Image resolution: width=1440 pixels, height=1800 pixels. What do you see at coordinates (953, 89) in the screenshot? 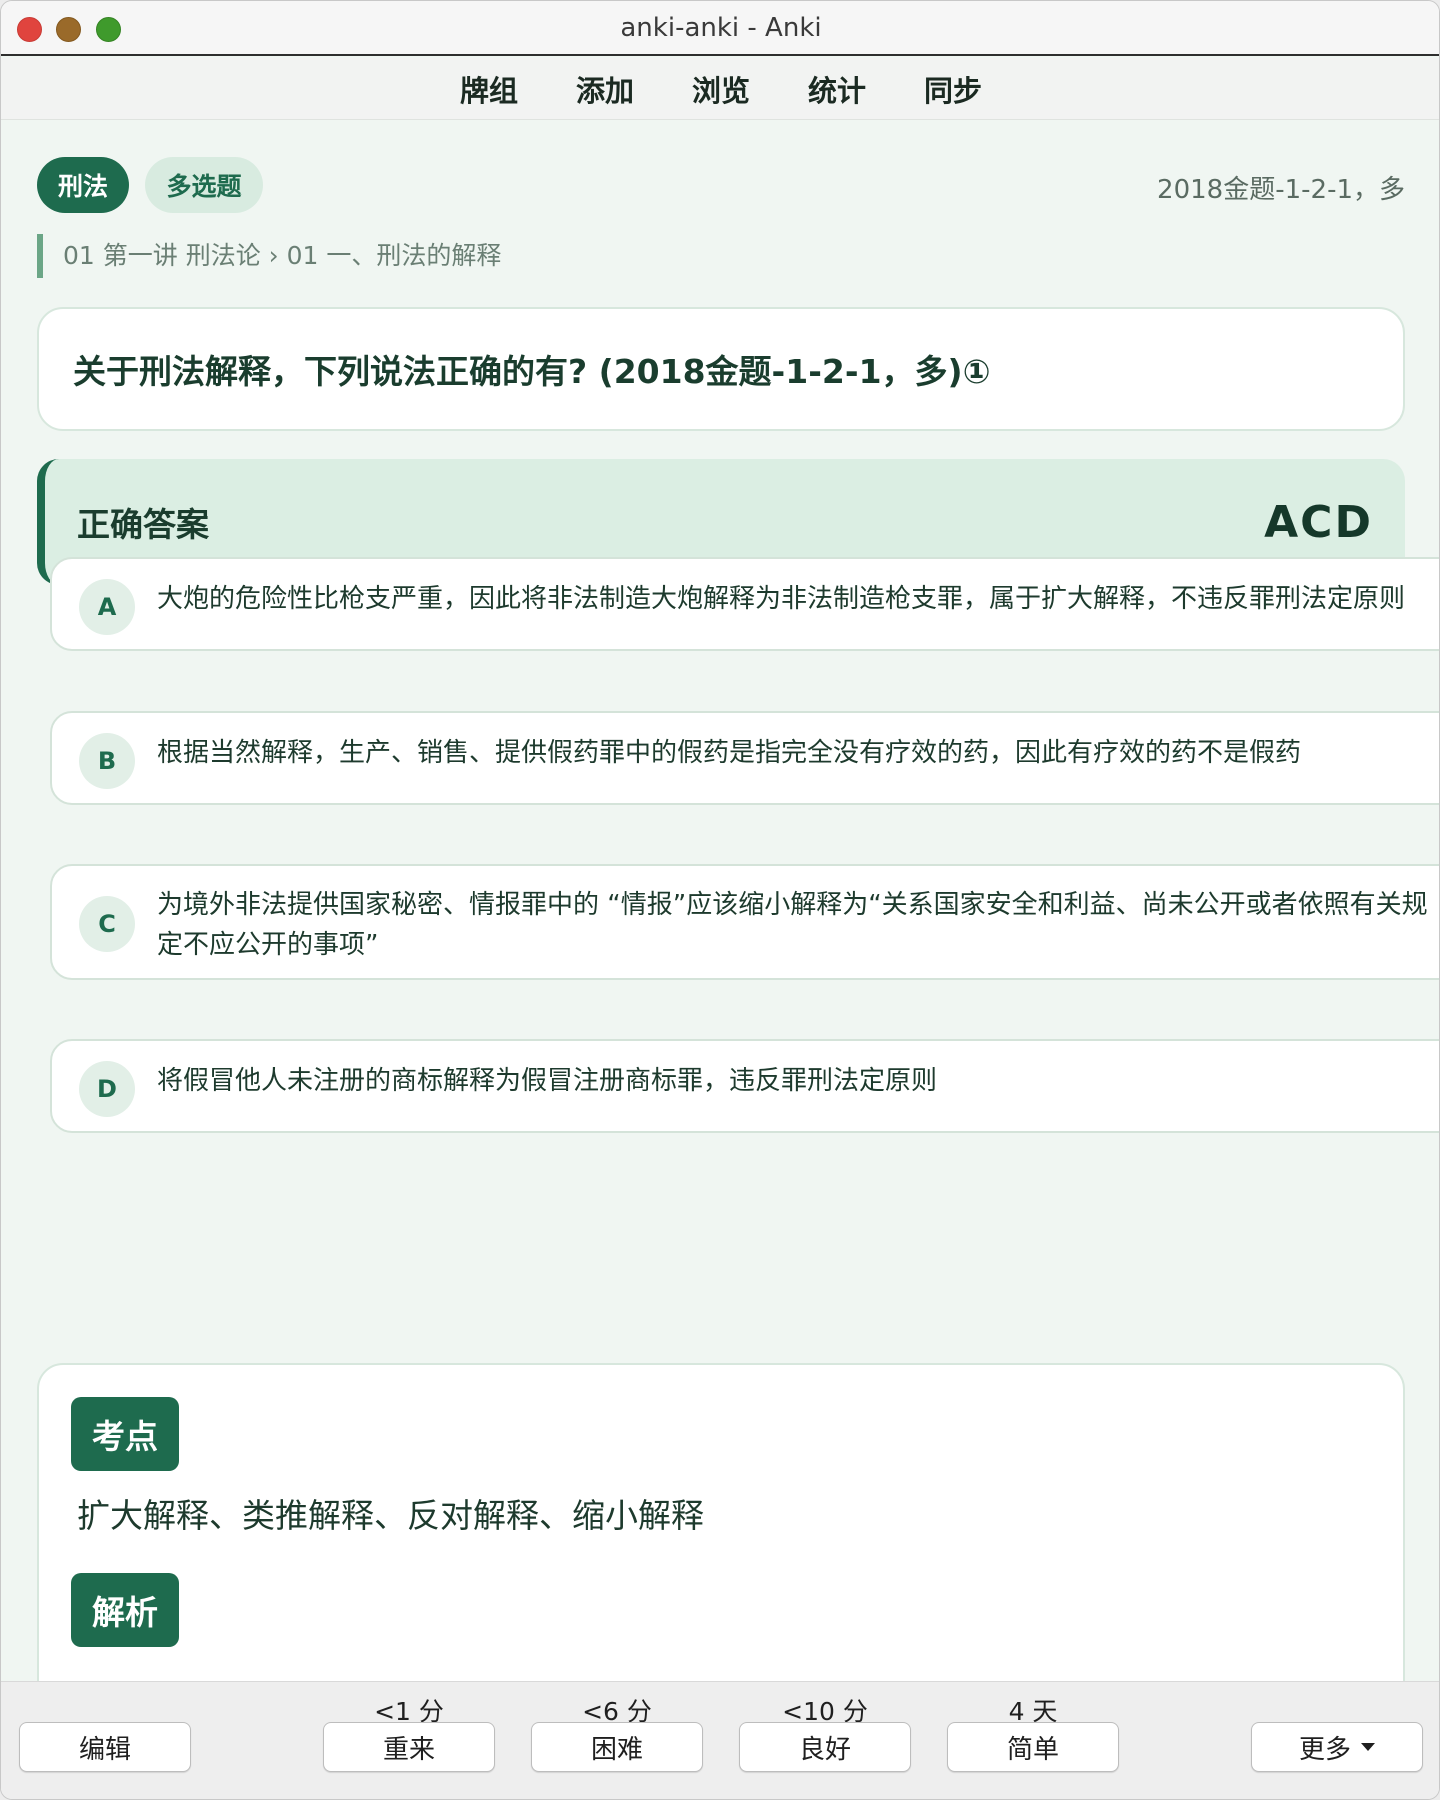
I see `menu-sync: 同步` at bounding box center [953, 89].